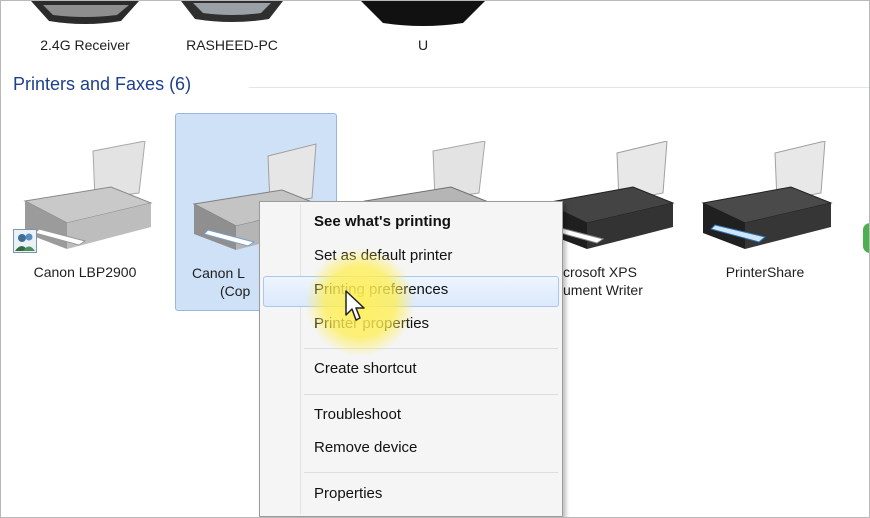  What do you see at coordinates (767, 195) in the screenshot?
I see `printer-icon` at bounding box center [767, 195].